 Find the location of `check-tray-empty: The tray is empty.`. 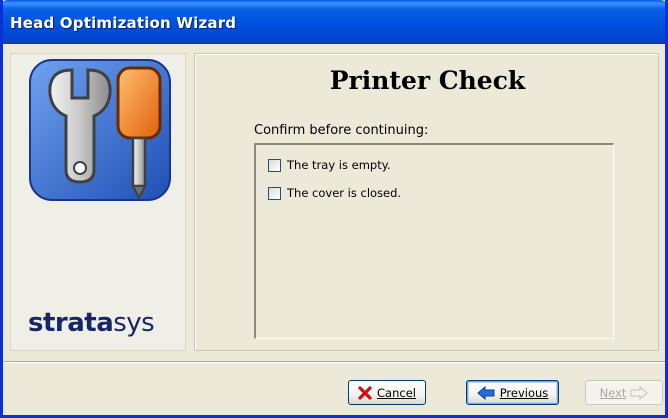

check-tray-empty: The tray is empty. is located at coordinates (329, 165).